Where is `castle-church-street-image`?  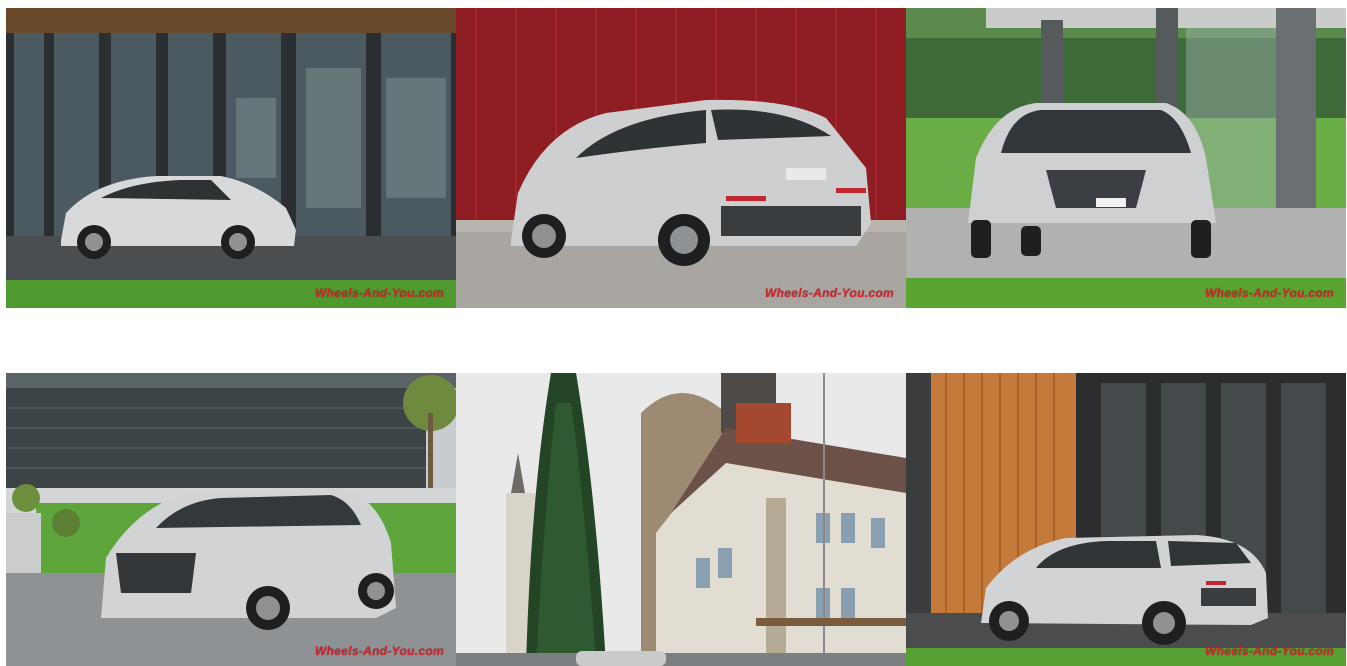
castle-church-street-image is located at coordinates (681, 519).